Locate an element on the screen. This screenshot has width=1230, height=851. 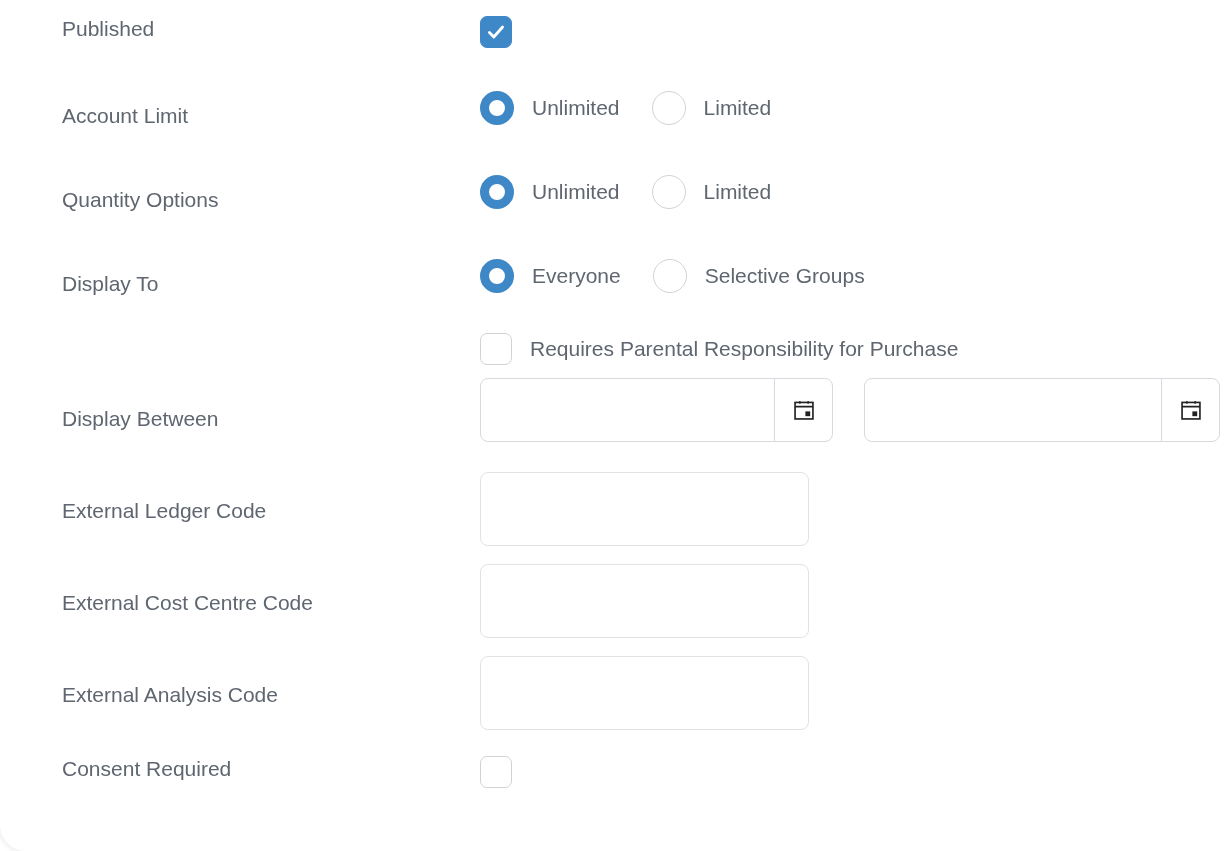
field-label: Consent Required is located at coordinates (147, 769).